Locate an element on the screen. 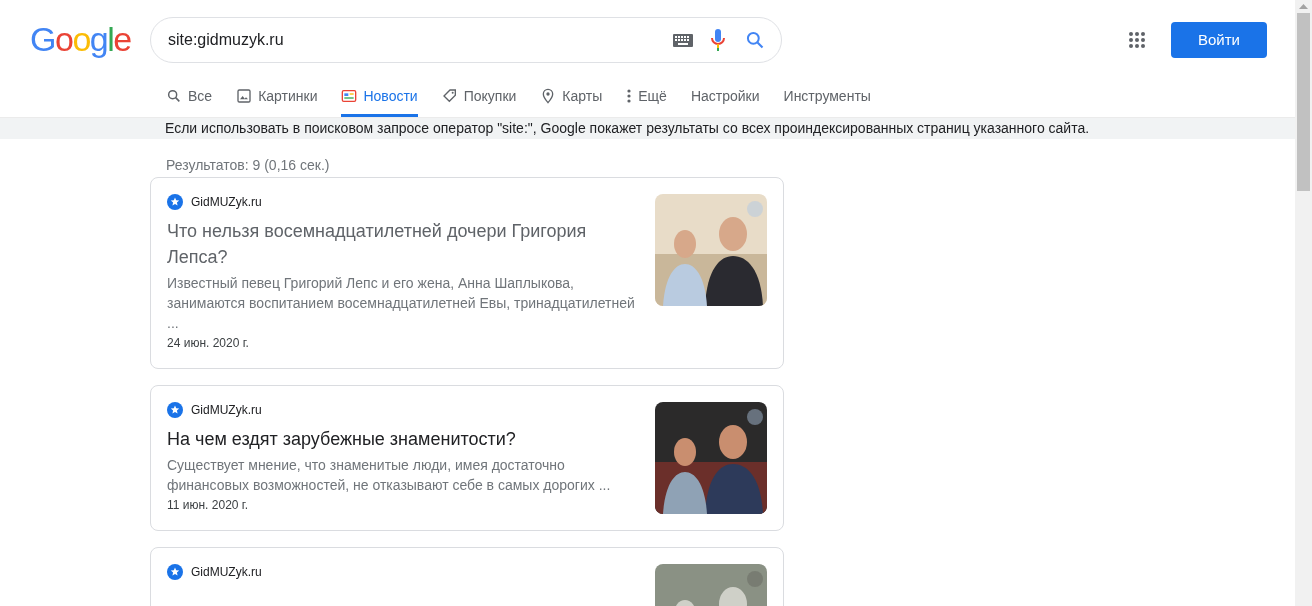 Image resolution: width=1312 pixels, height=606 pixels. apps-grid-icon is located at coordinates (1137, 40).